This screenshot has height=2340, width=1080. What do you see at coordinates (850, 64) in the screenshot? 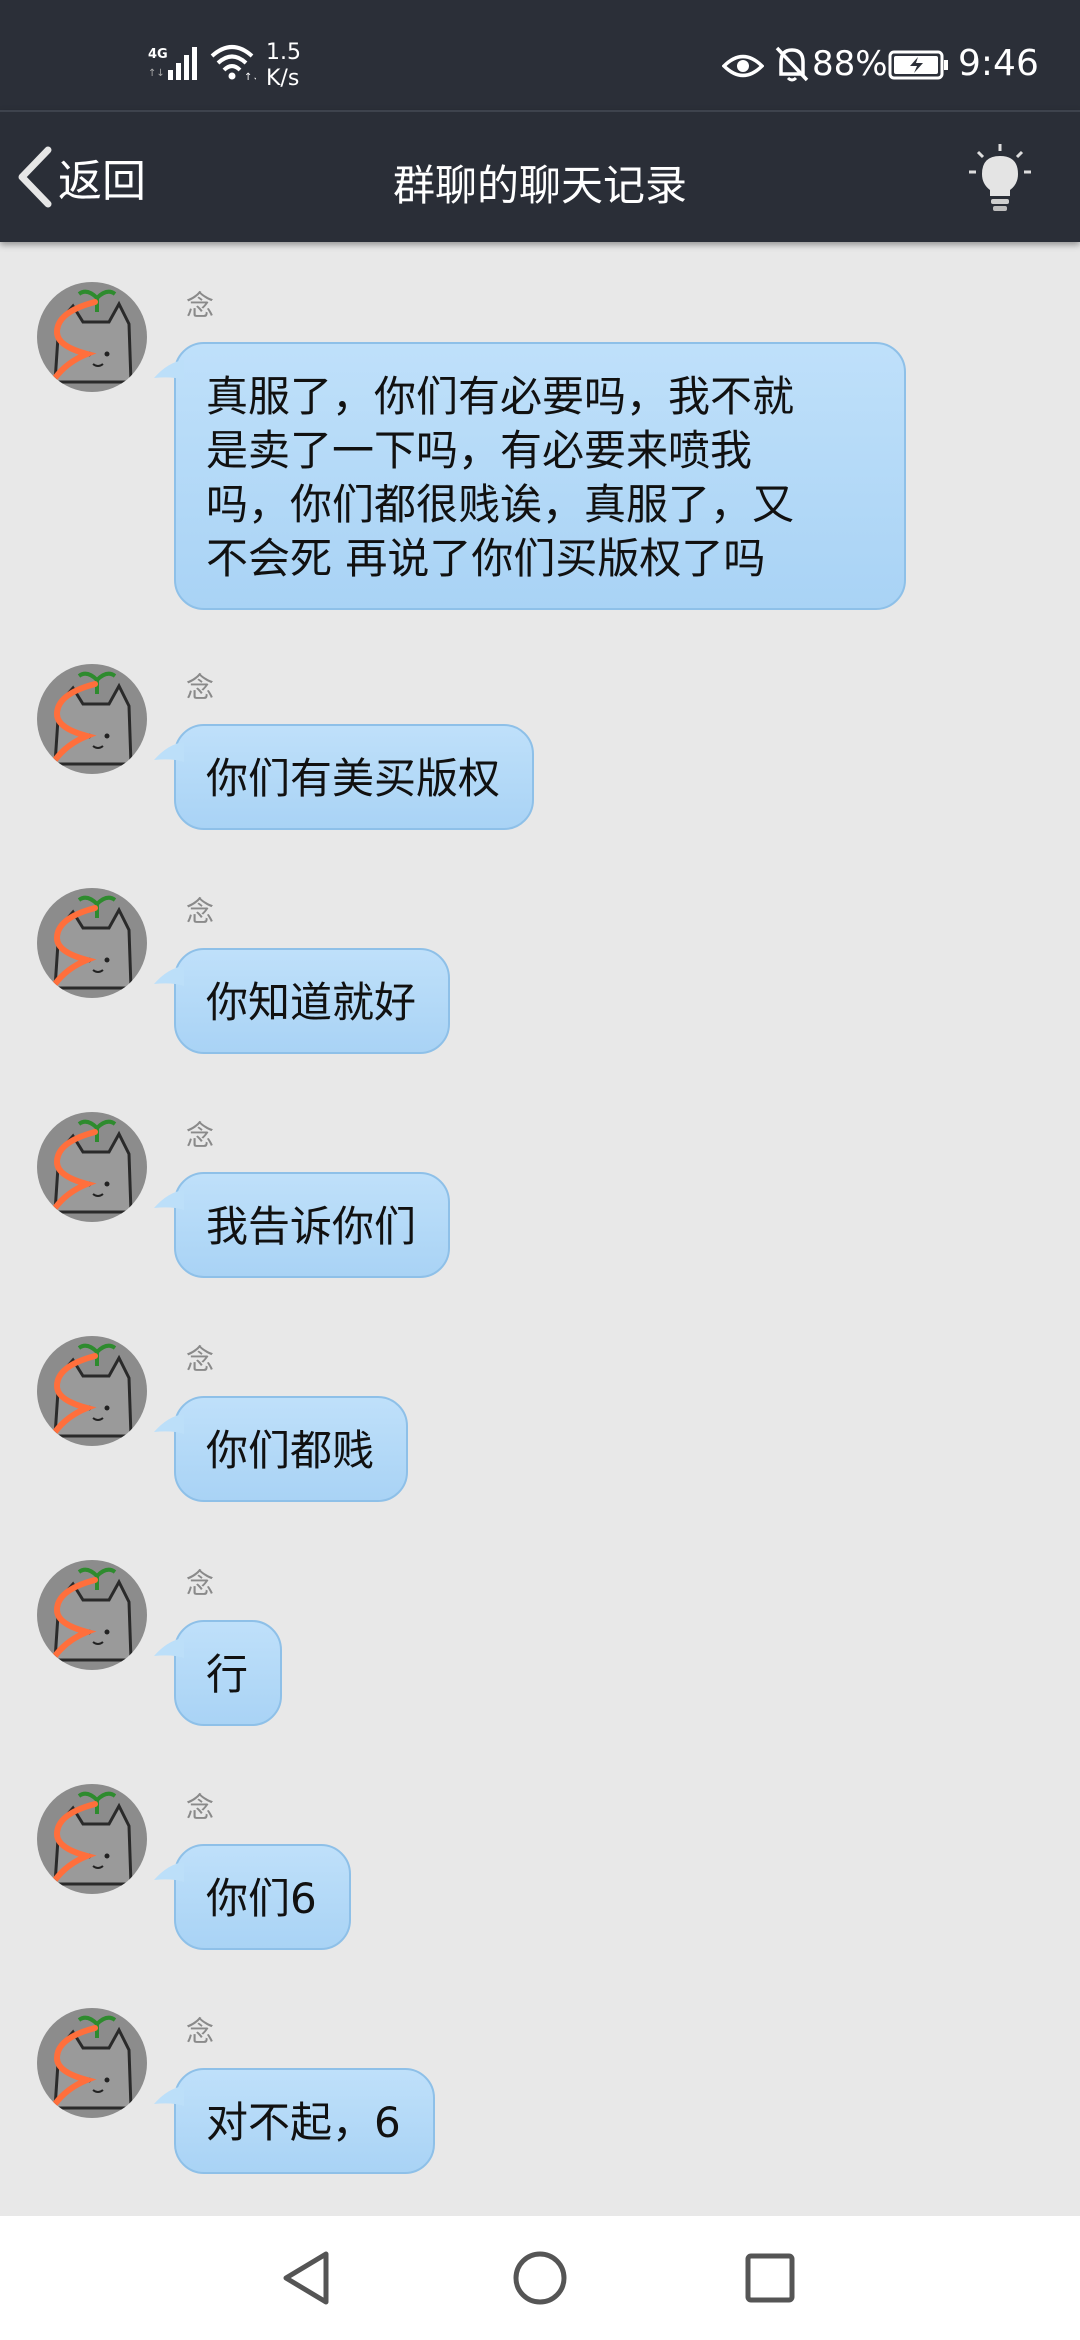
I see `battery-percent: 88%` at bounding box center [850, 64].